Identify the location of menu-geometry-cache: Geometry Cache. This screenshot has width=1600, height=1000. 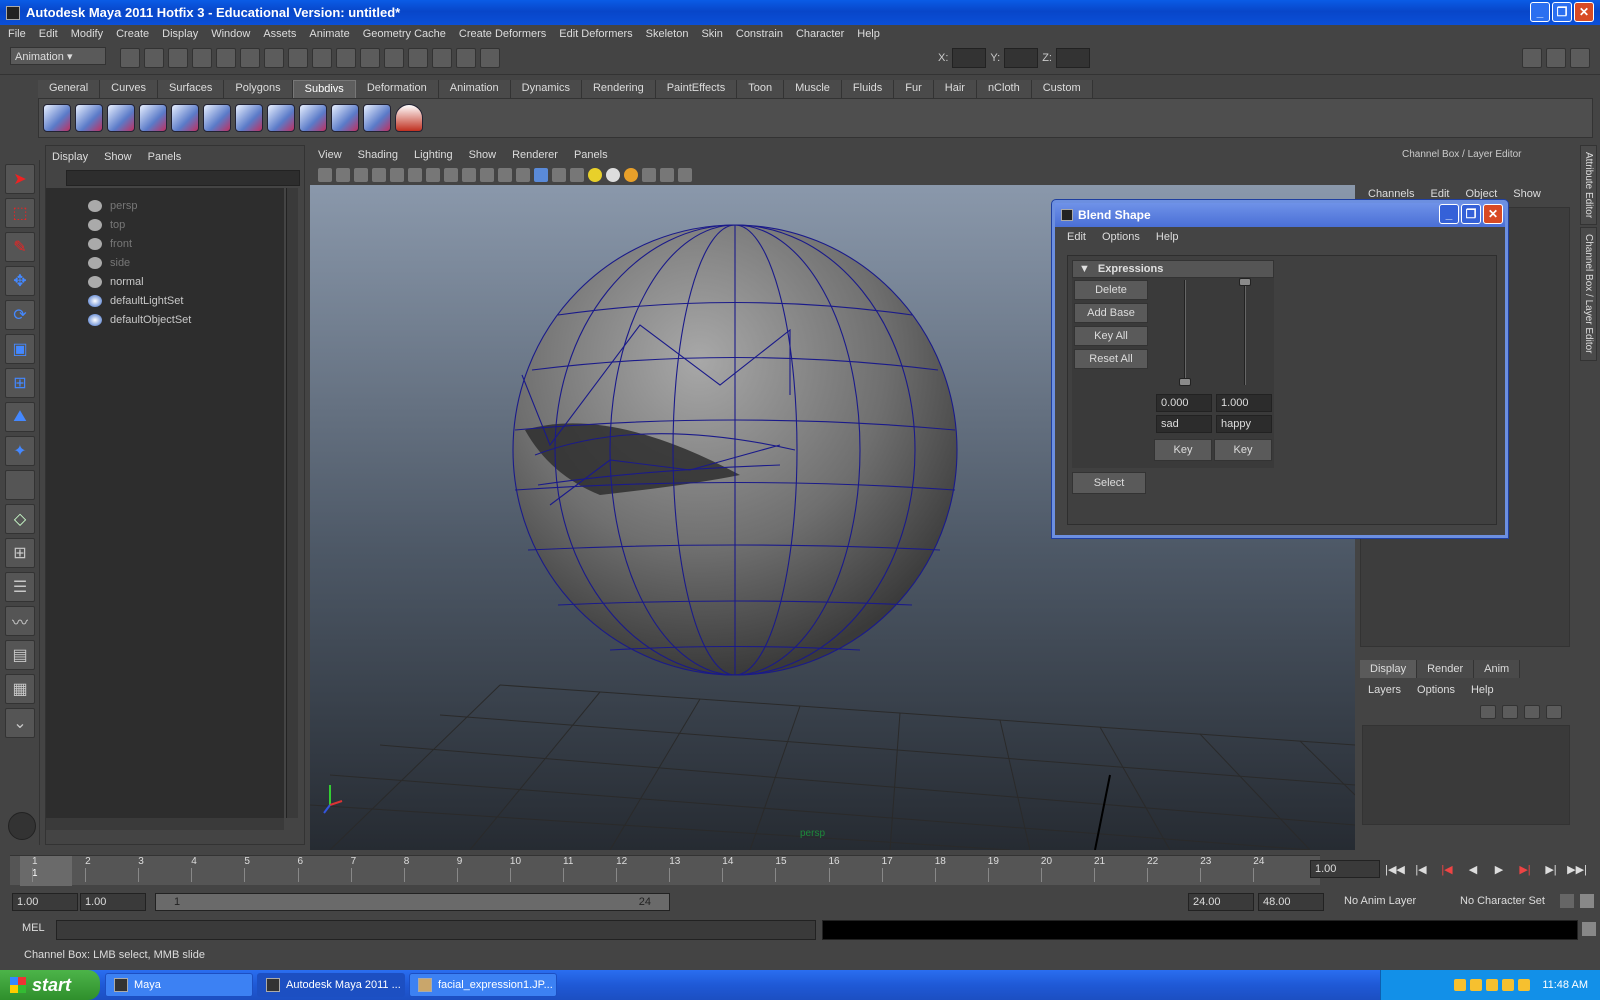
(404, 34).